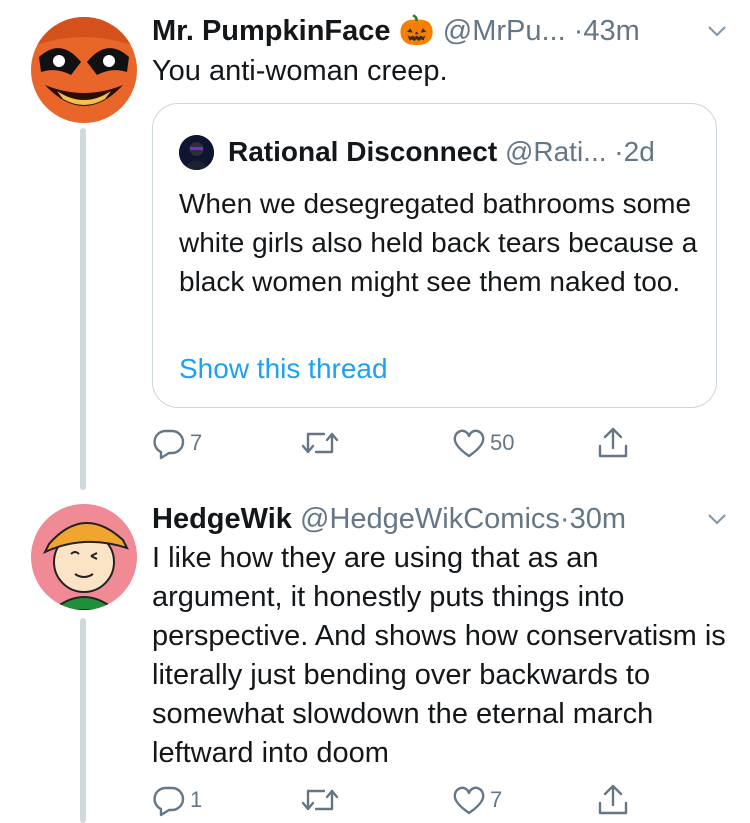 The image size is (750, 823). I want to click on reply-button: 1, so click(177, 800).